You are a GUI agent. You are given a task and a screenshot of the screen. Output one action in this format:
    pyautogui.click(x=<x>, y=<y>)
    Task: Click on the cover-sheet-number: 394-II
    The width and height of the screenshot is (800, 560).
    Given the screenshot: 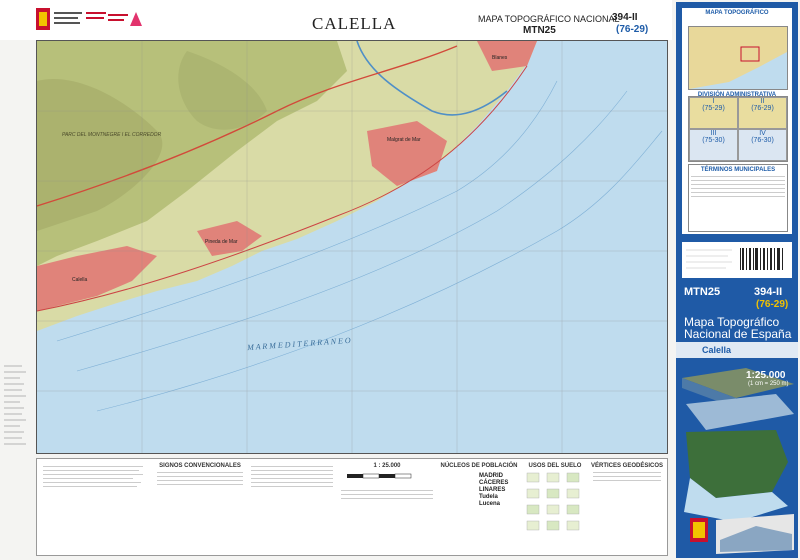 What is the action you would take?
    pyautogui.click(x=768, y=292)
    